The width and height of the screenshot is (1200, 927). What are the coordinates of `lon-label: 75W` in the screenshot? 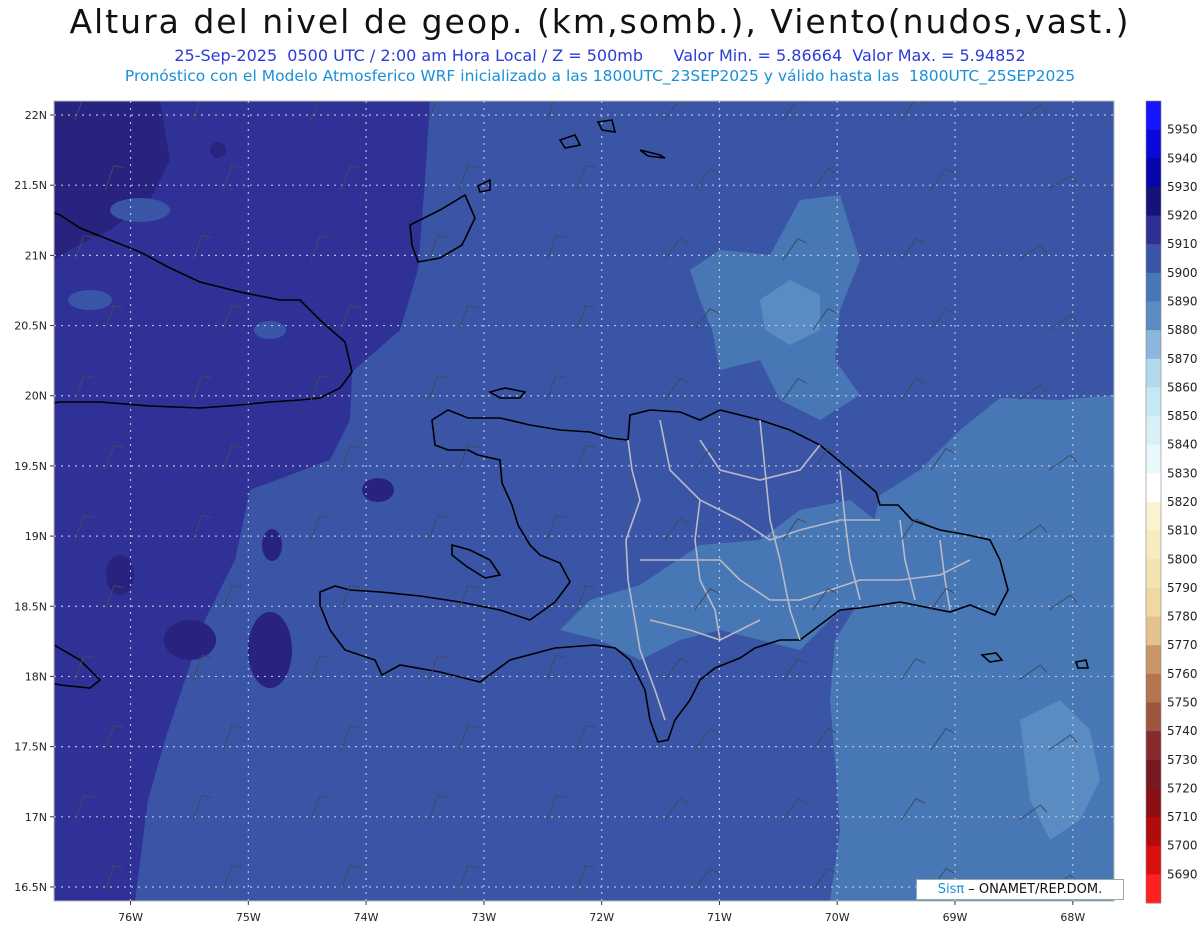 It's located at (248, 917).